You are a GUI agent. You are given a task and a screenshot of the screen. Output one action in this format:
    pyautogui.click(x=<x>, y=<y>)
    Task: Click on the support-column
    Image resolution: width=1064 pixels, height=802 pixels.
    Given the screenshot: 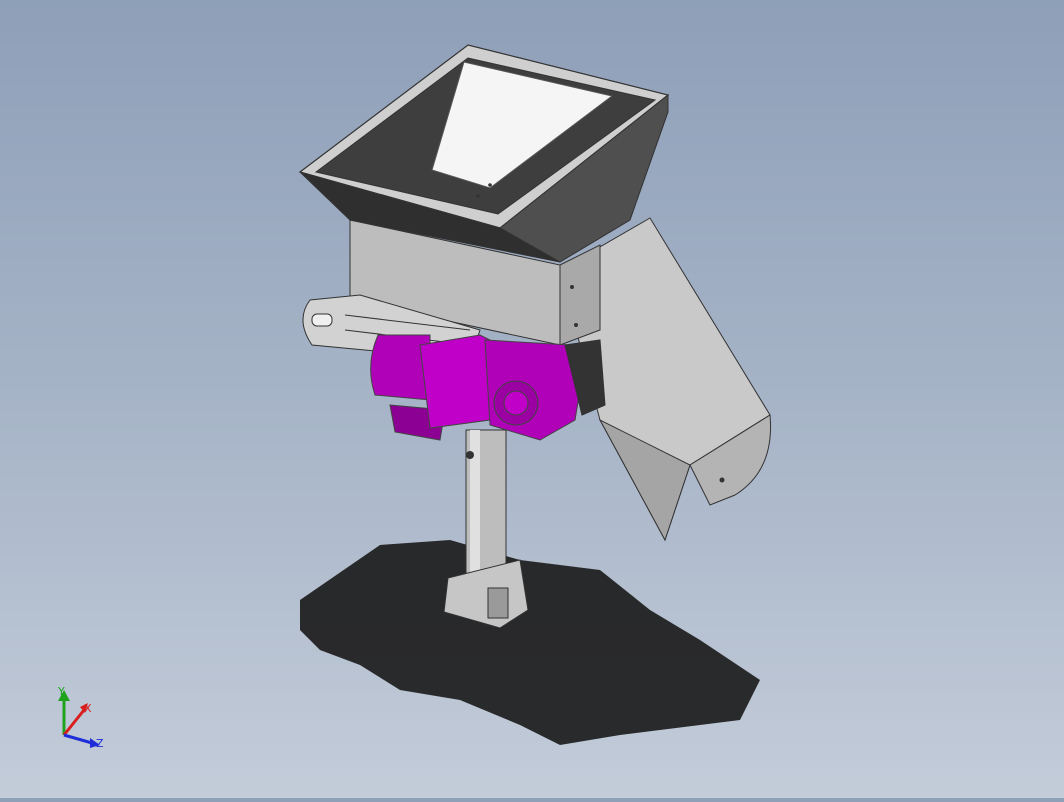 What is the action you would take?
    pyautogui.click(x=486, y=529)
    